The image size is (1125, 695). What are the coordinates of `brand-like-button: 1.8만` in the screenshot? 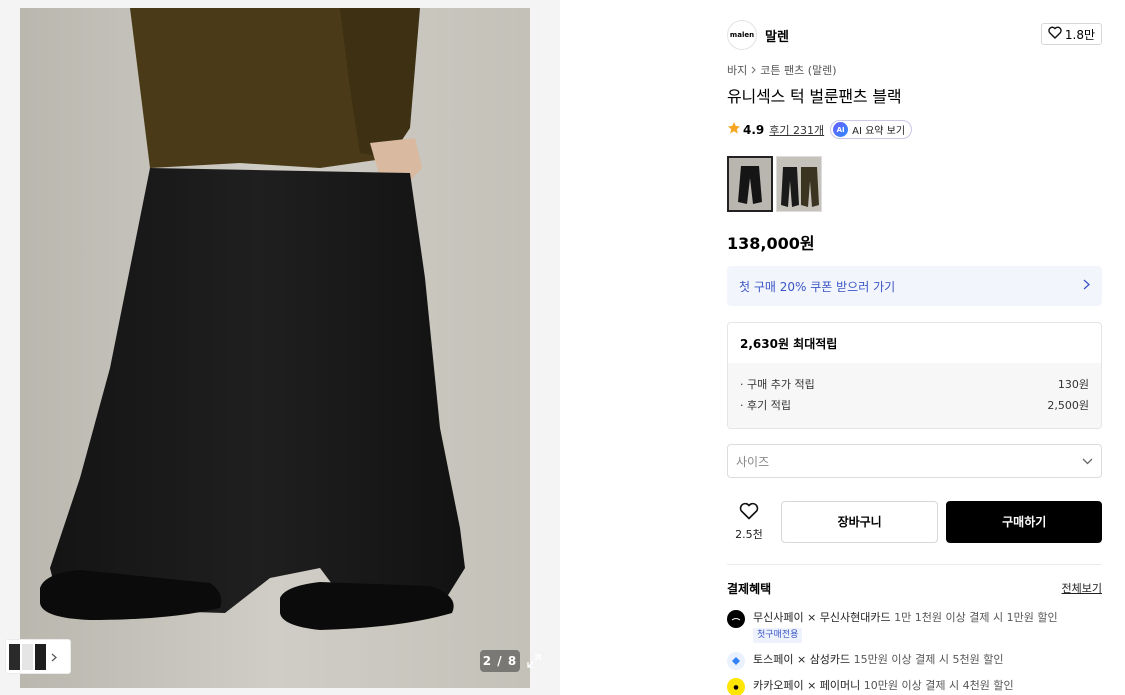 It's located at (1071, 34).